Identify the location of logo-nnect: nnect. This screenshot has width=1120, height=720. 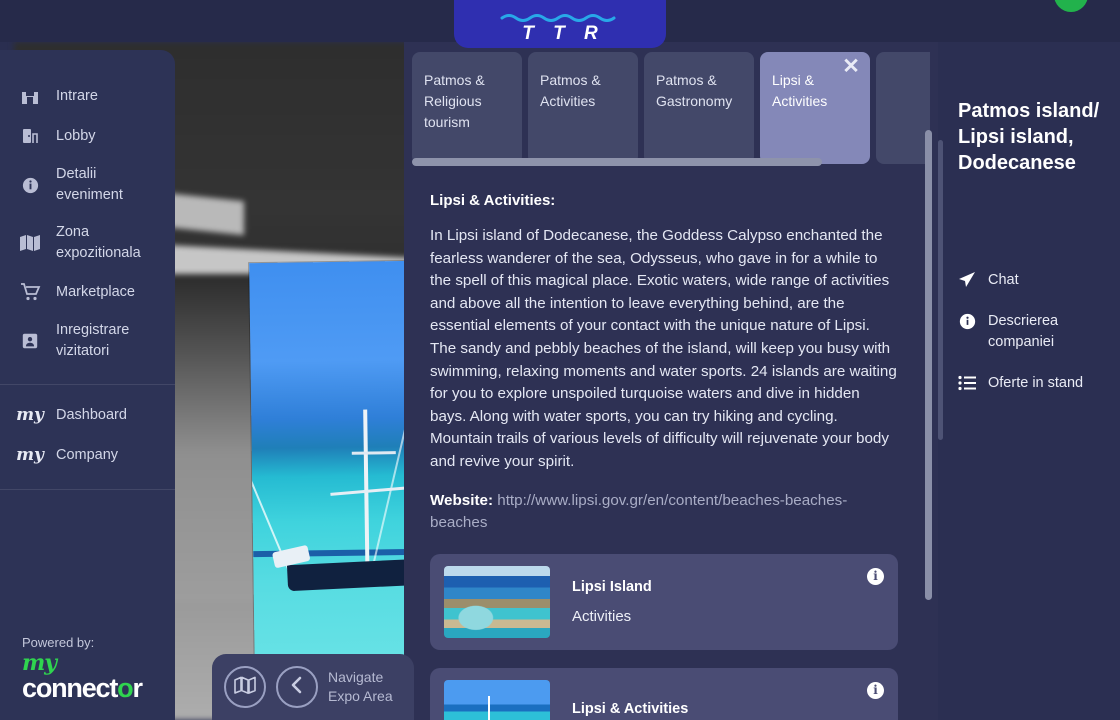
(84, 688).